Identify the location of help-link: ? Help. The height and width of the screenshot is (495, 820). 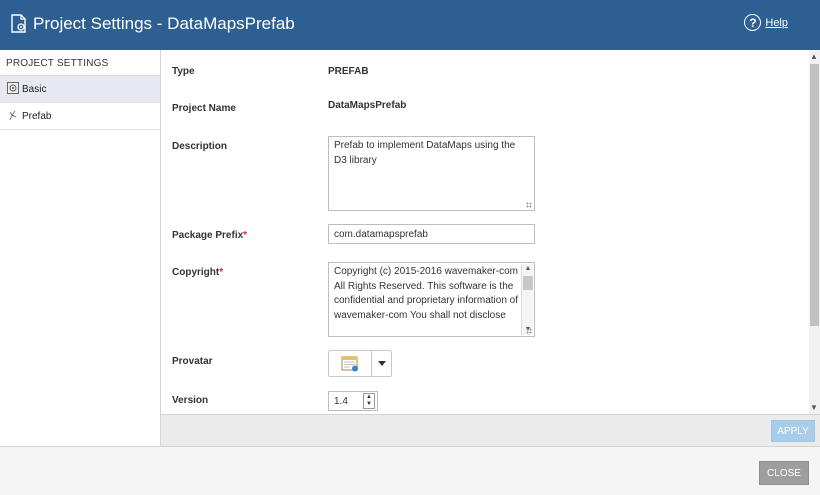
(766, 22).